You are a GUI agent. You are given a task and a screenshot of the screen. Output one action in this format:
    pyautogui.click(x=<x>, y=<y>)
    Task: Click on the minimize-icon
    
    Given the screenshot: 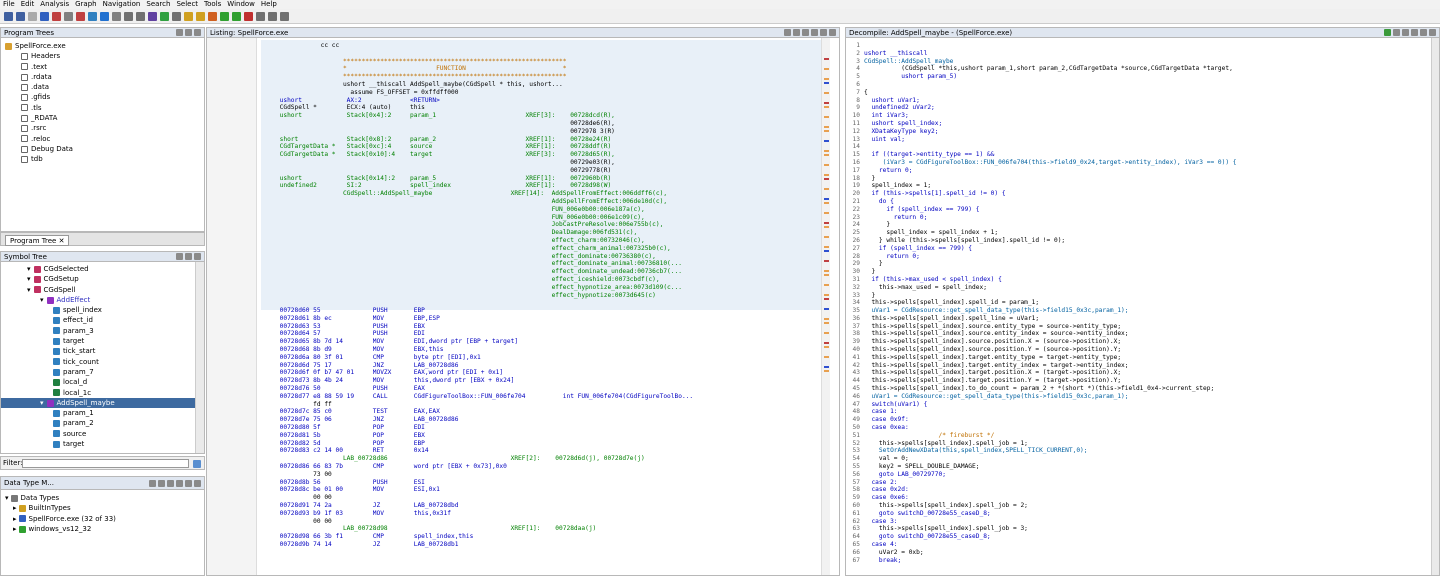 What is the action you would take?
    pyautogui.click(x=188, y=483)
    